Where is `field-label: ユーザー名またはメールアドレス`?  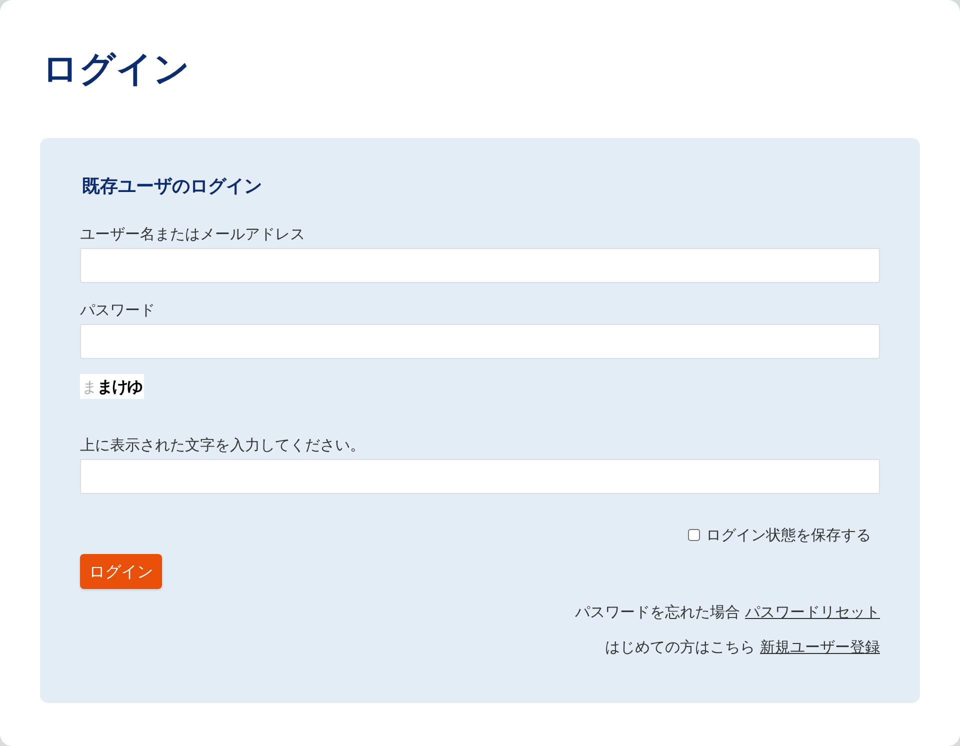
field-label: ユーザー名またはメールアドレス is located at coordinates (192, 234).